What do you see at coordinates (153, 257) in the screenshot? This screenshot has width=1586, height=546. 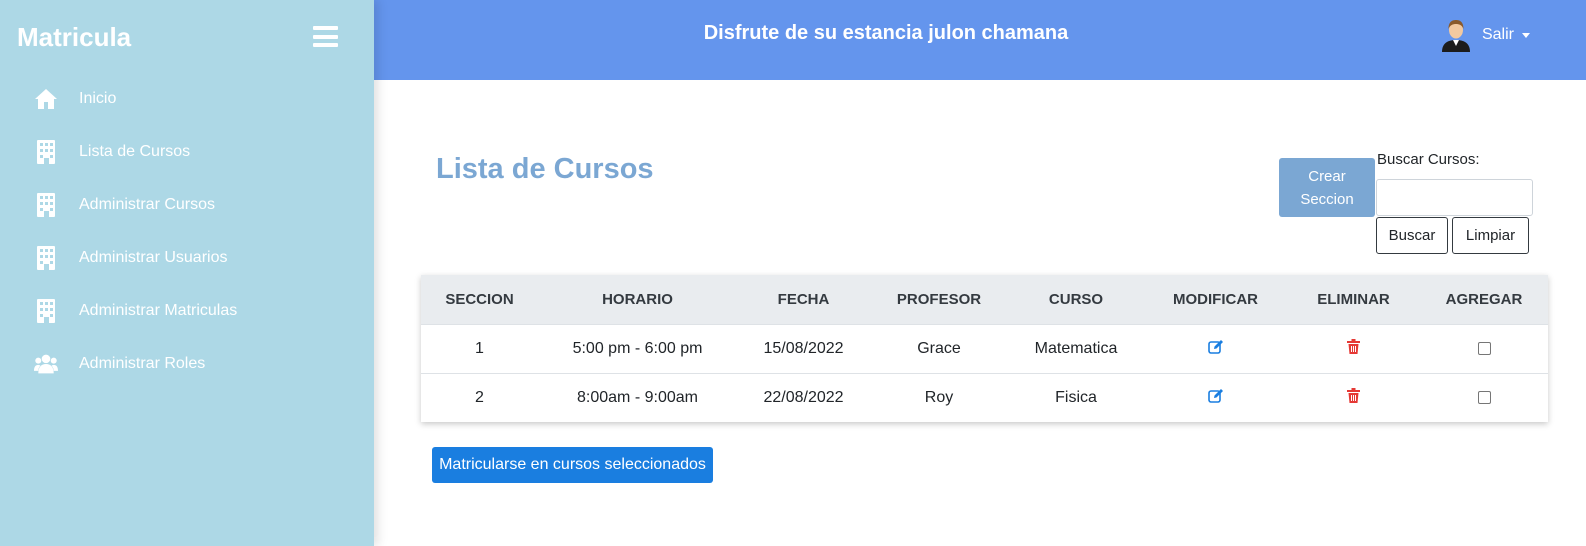 I see `sidebar-item-label: Administrar Usuarios` at bounding box center [153, 257].